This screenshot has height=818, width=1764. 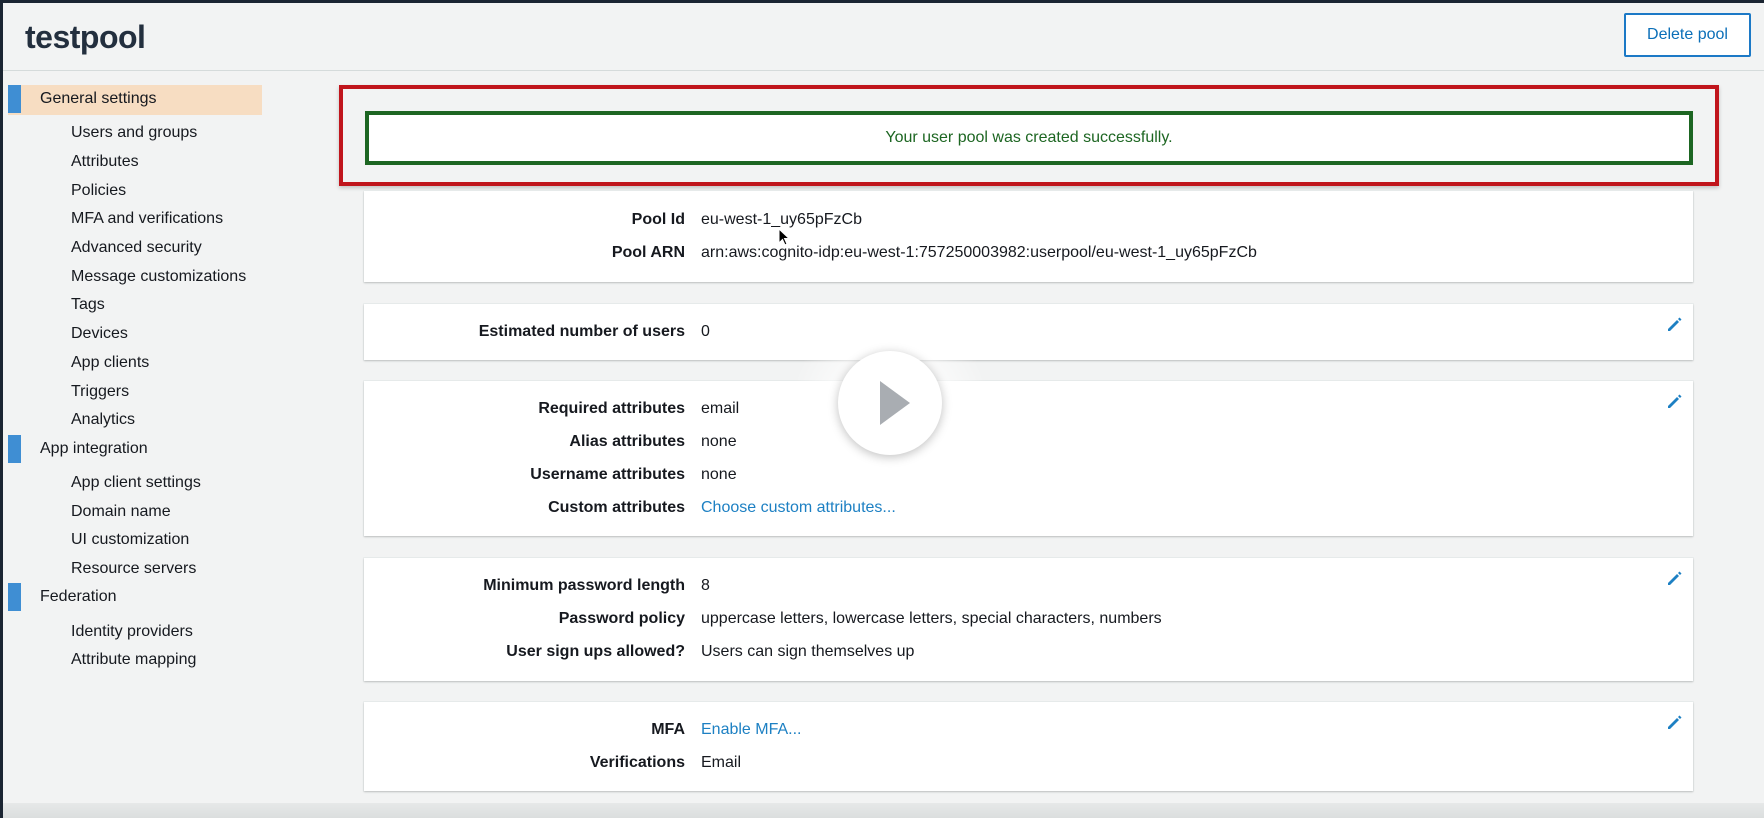 I want to click on sidebar-item-domain-name: Domain name, so click(x=133, y=511).